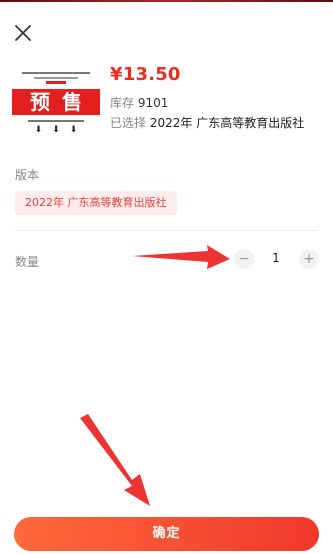 The width and height of the screenshot is (333, 554). I want to click on selected-info: 已选择 2022年 广东高等教育出版社, so click(207, 122).